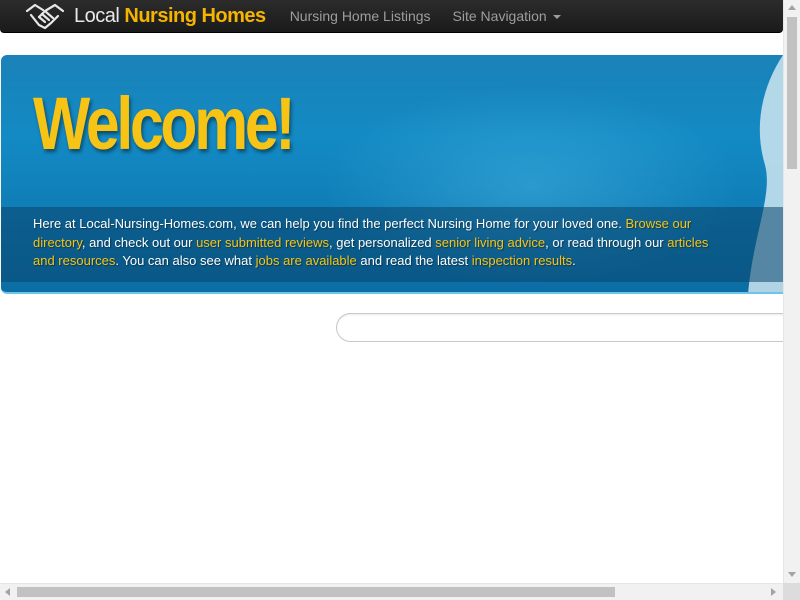  What do you see at coordinates (522, 260) in the screenshot?
I see `inspection-results-link: inspection results` at bounding box center [522, 260].